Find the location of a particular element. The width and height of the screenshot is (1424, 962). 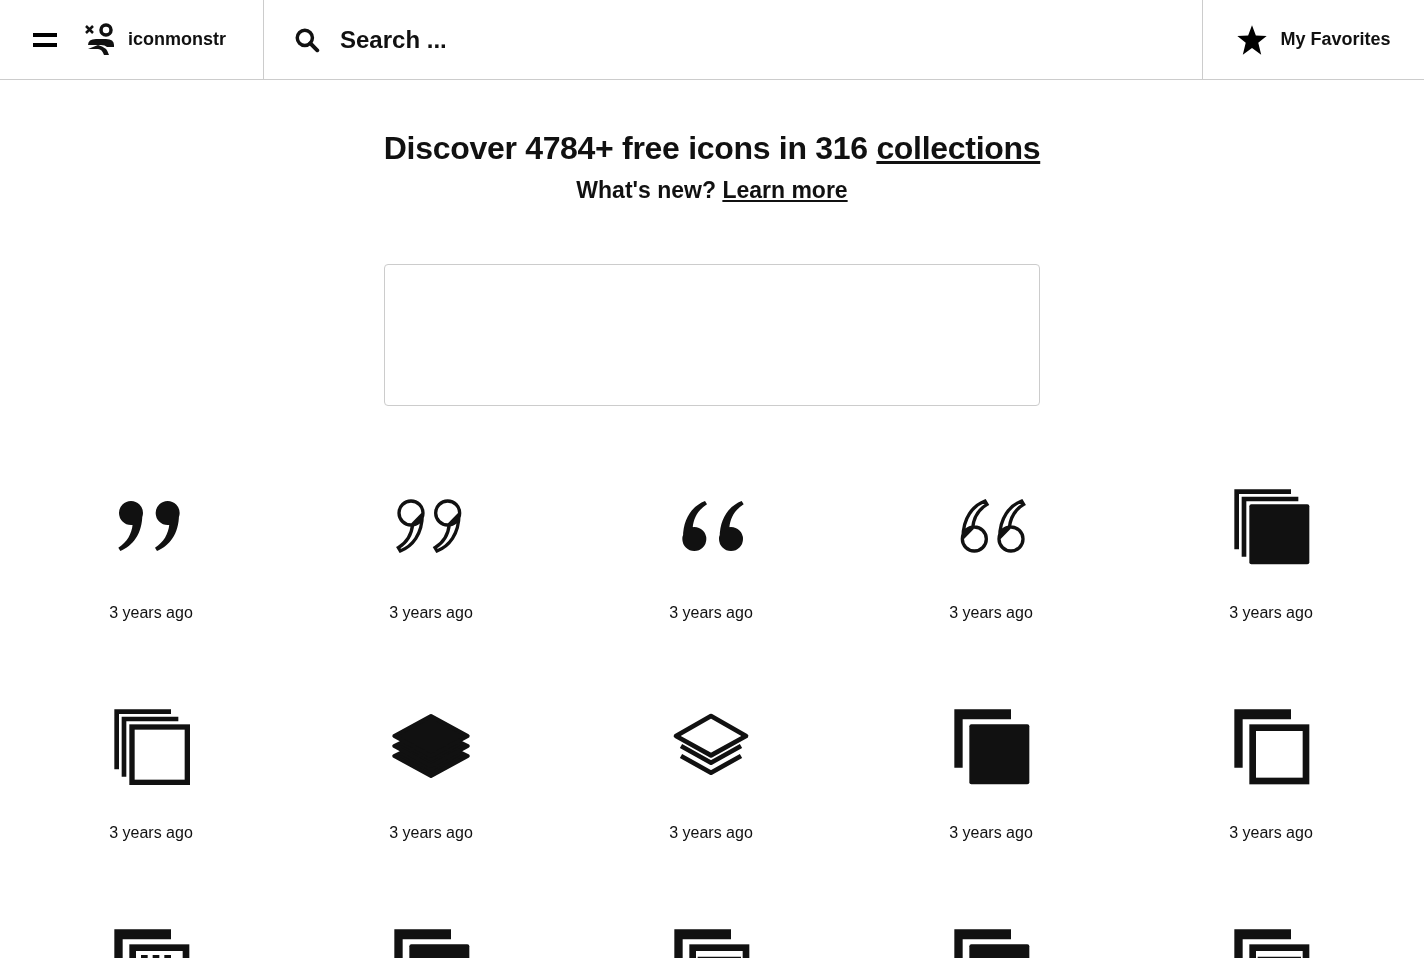

logo-link: iconmonstr is located at coordinates (155, 39).